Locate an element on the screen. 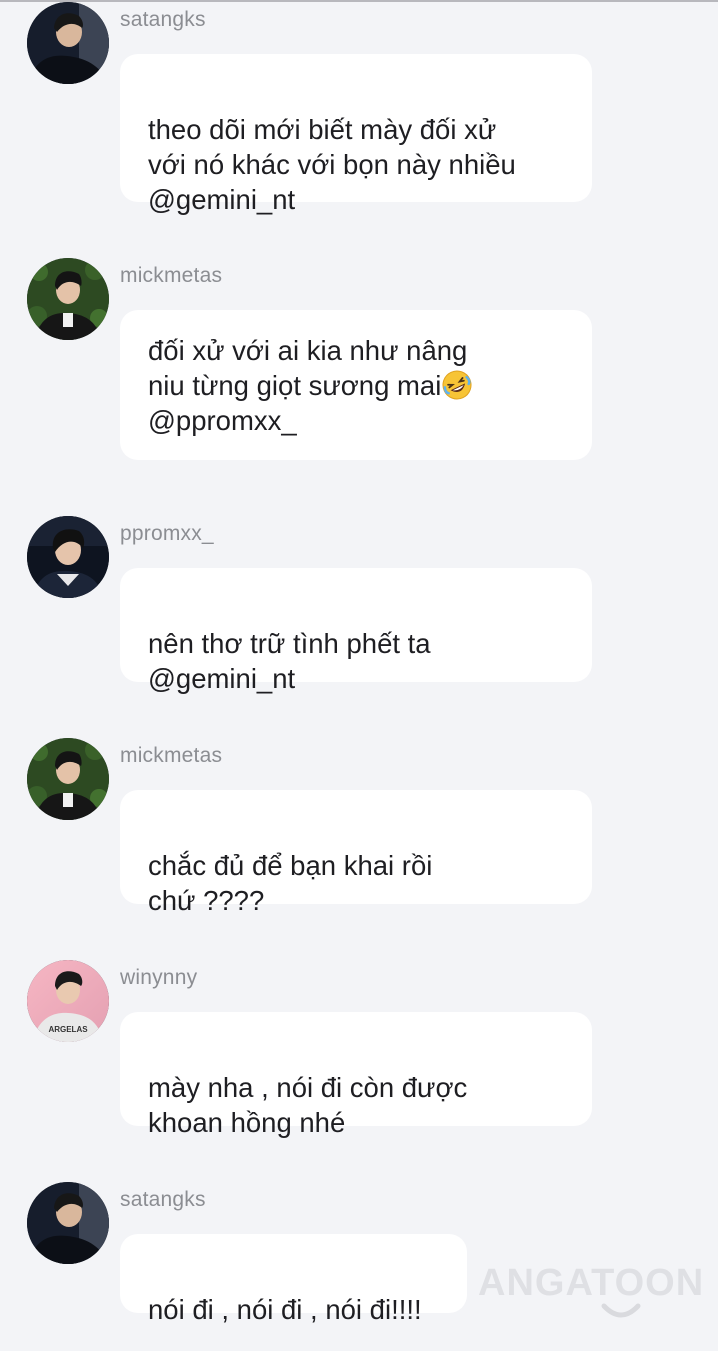  message-text: mày nha , nói đi còn được khoan hồng nhé is located at coordinates (308, 1105).